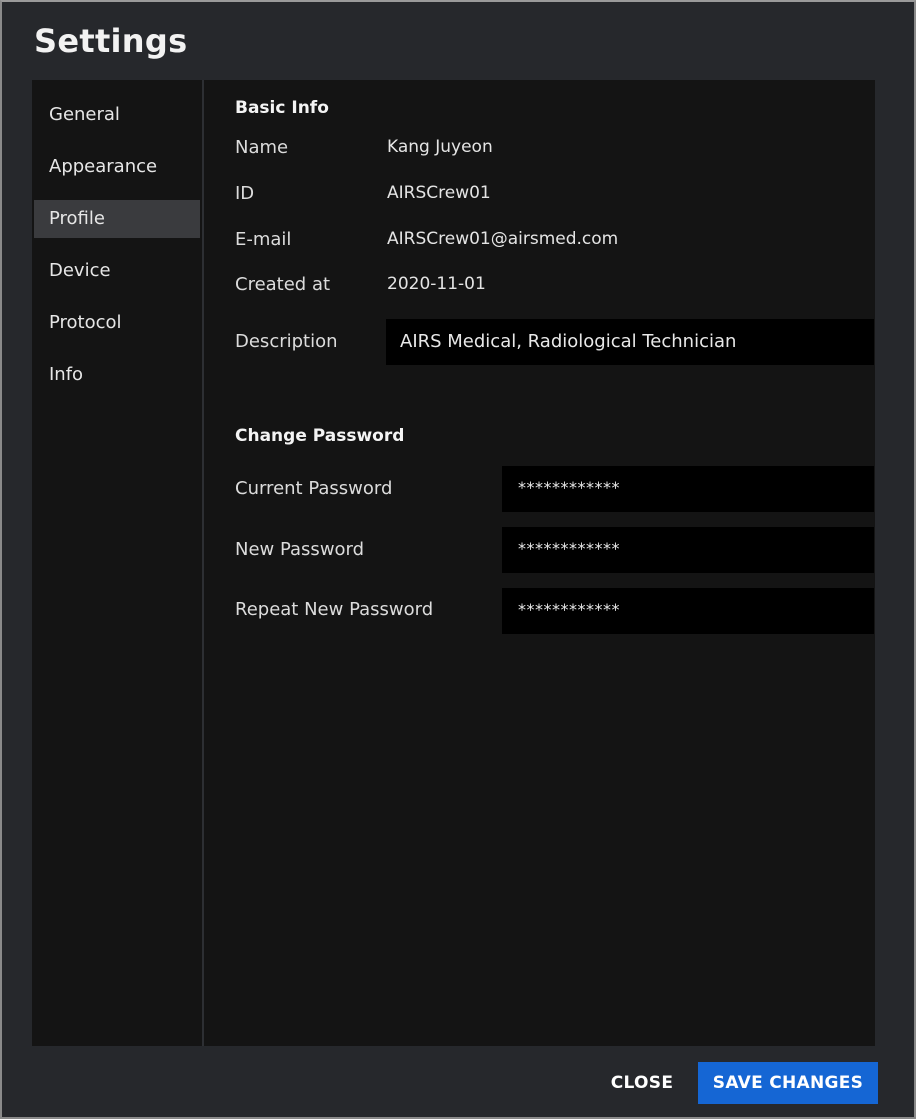 The width and height of the screenshot is (916, 1119). What do you see at coordinates (286, 341) in the screenshot?
I see `description-label: Description` at bounding box center [286, 341].